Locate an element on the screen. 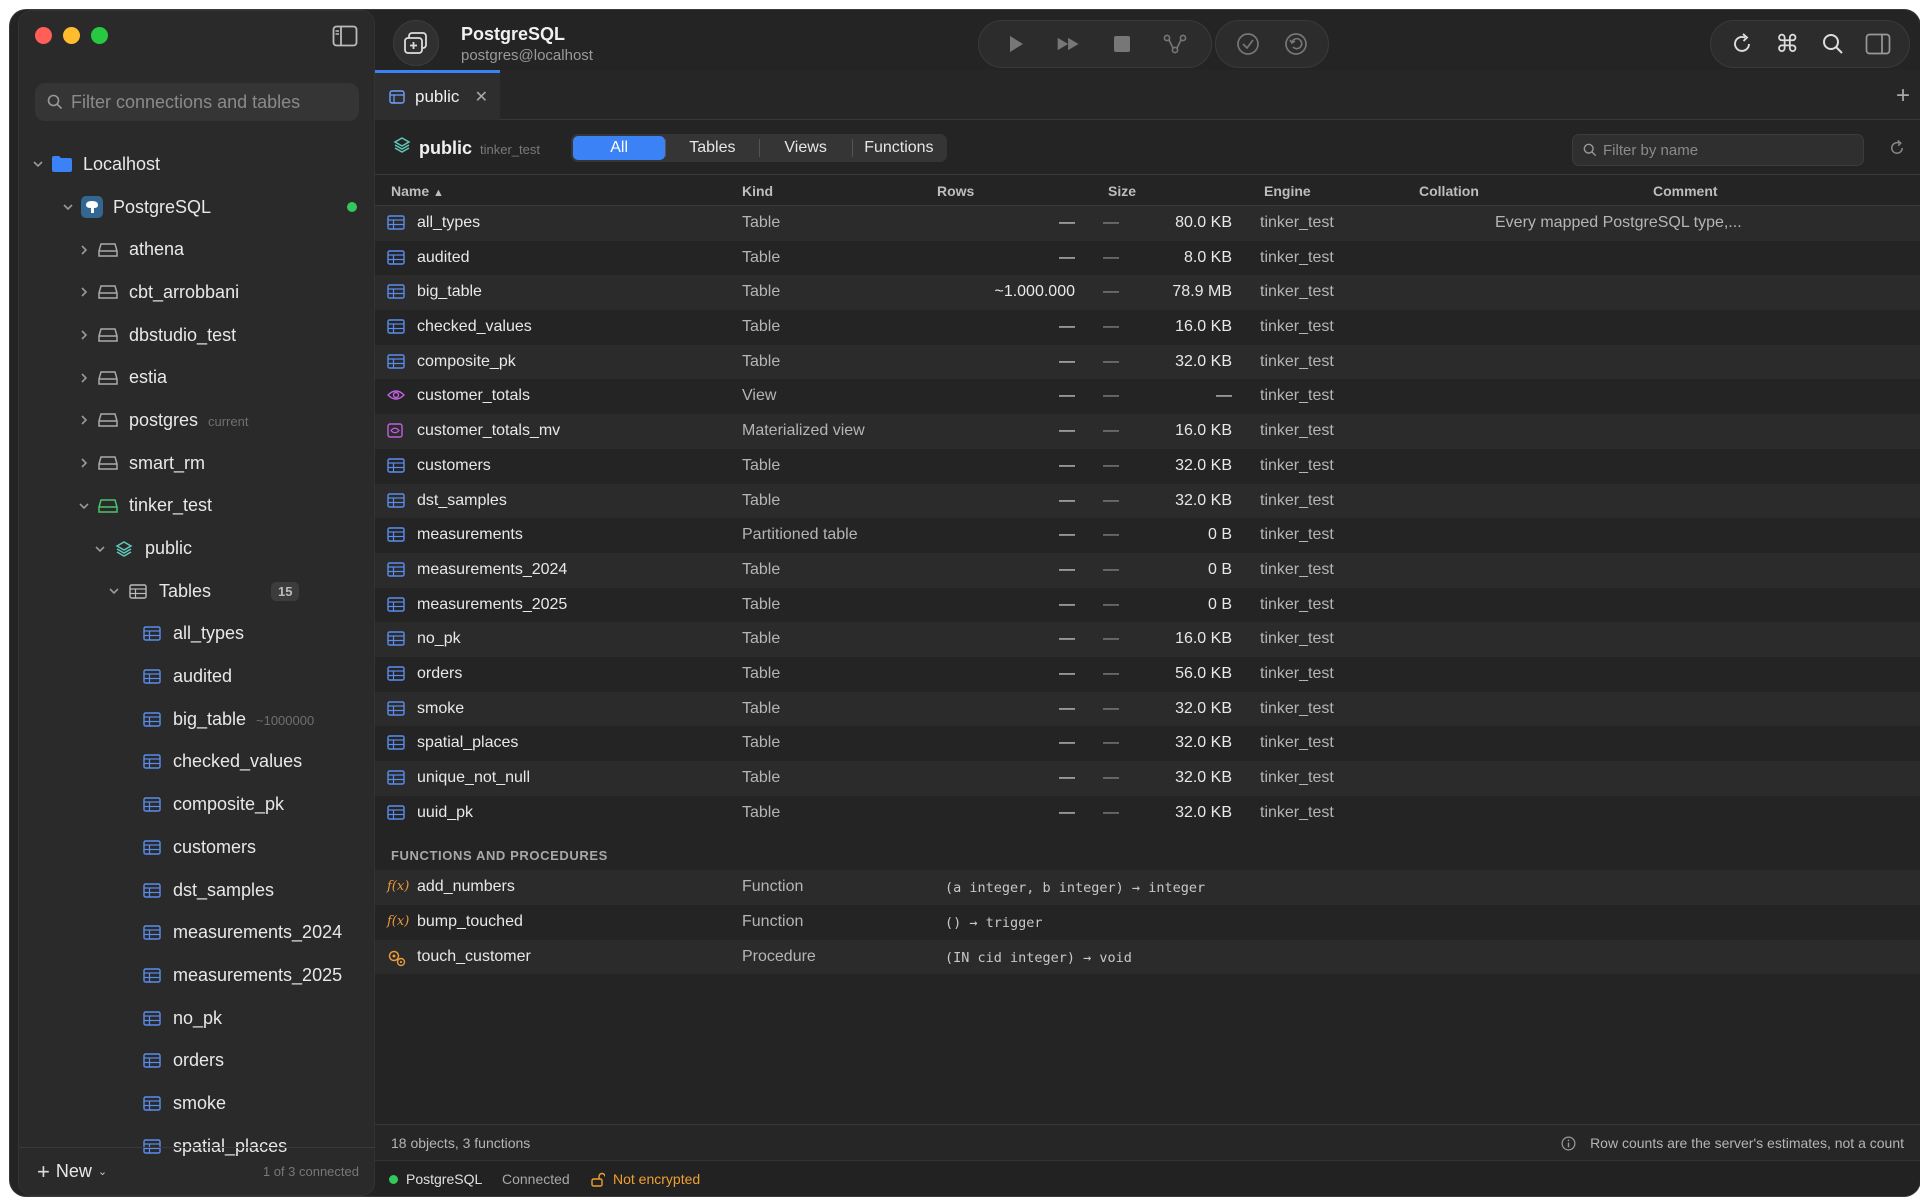 This screenshot has height=1200, width=1920. tree-item-dst-samples: dst_samples is located at coordinates (197, 890).